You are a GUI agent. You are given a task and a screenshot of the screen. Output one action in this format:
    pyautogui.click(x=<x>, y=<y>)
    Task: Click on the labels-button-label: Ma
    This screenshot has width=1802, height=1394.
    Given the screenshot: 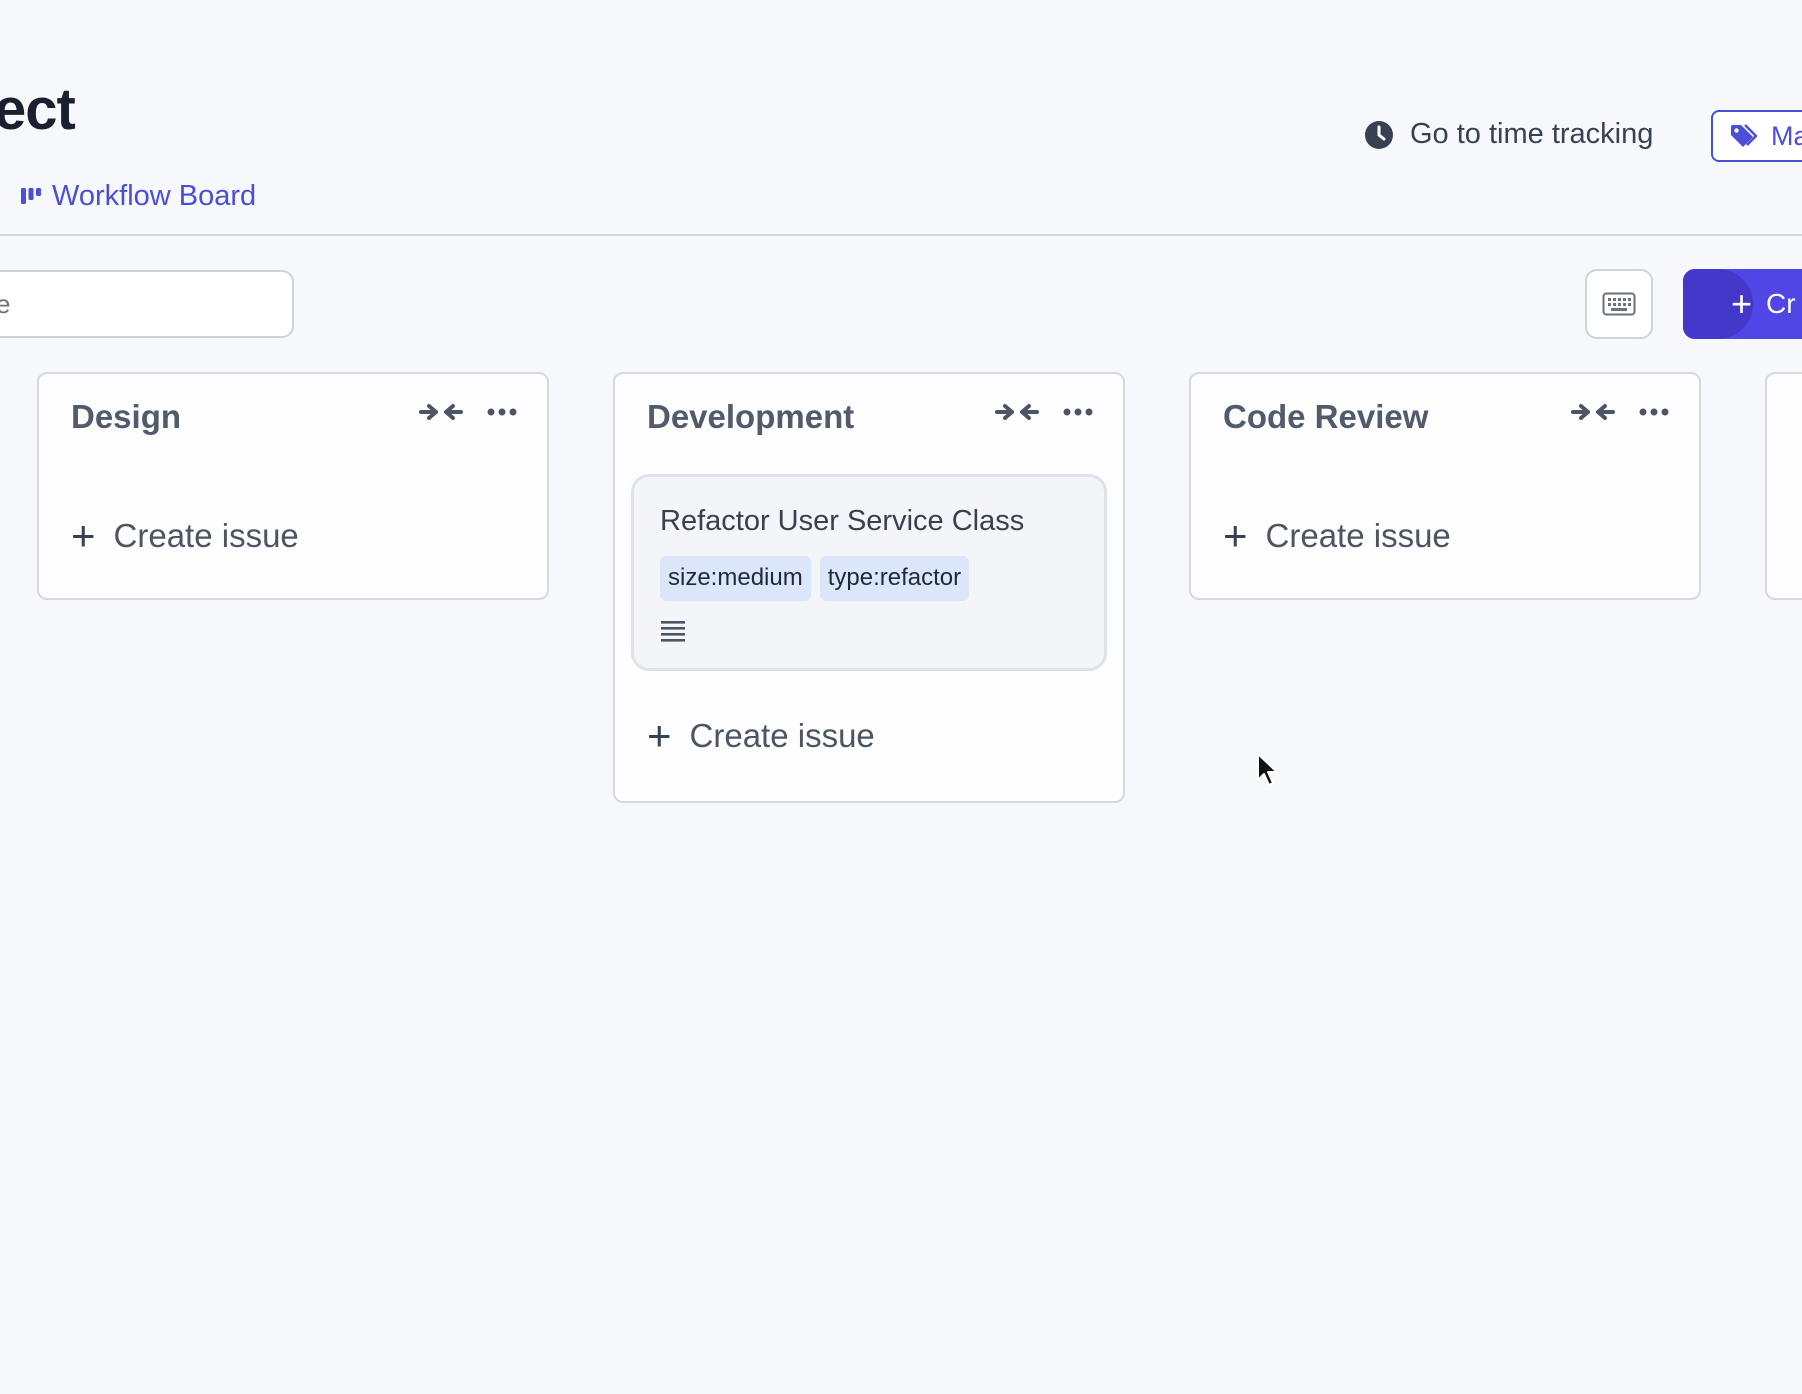 What is the action you would take?
    pyautogui.click(x=1786, y=135)
    